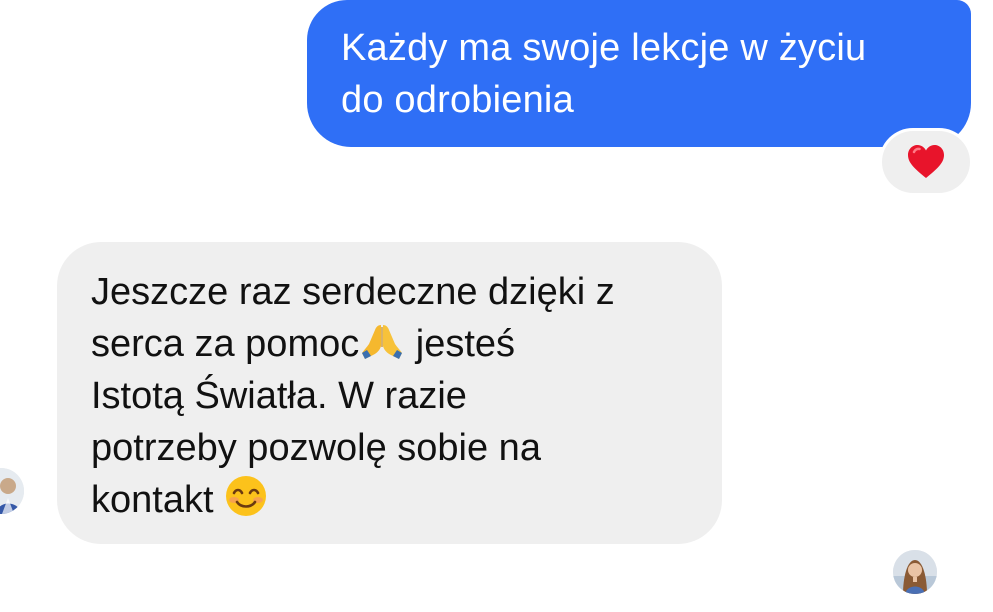 Image resolution: width=993 pixels, height=612 pixels. I want to click on red-heart-icon, so click(926, 161).